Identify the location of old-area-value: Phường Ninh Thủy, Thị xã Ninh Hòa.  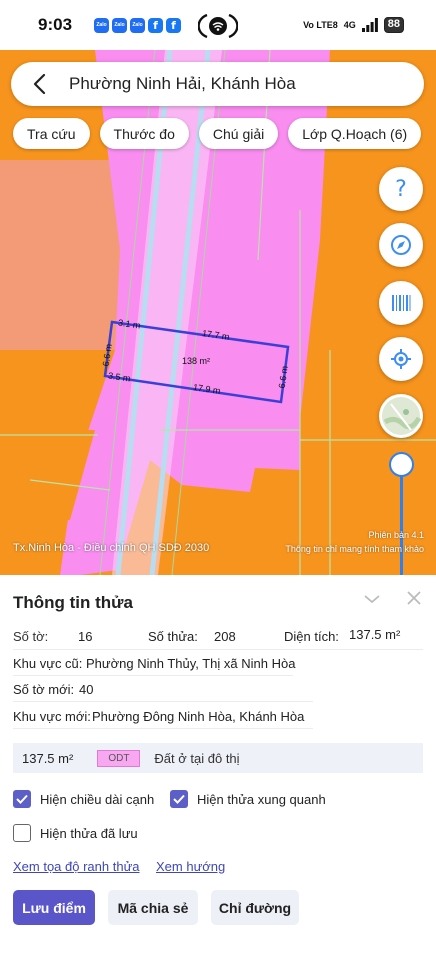
(191, 663).